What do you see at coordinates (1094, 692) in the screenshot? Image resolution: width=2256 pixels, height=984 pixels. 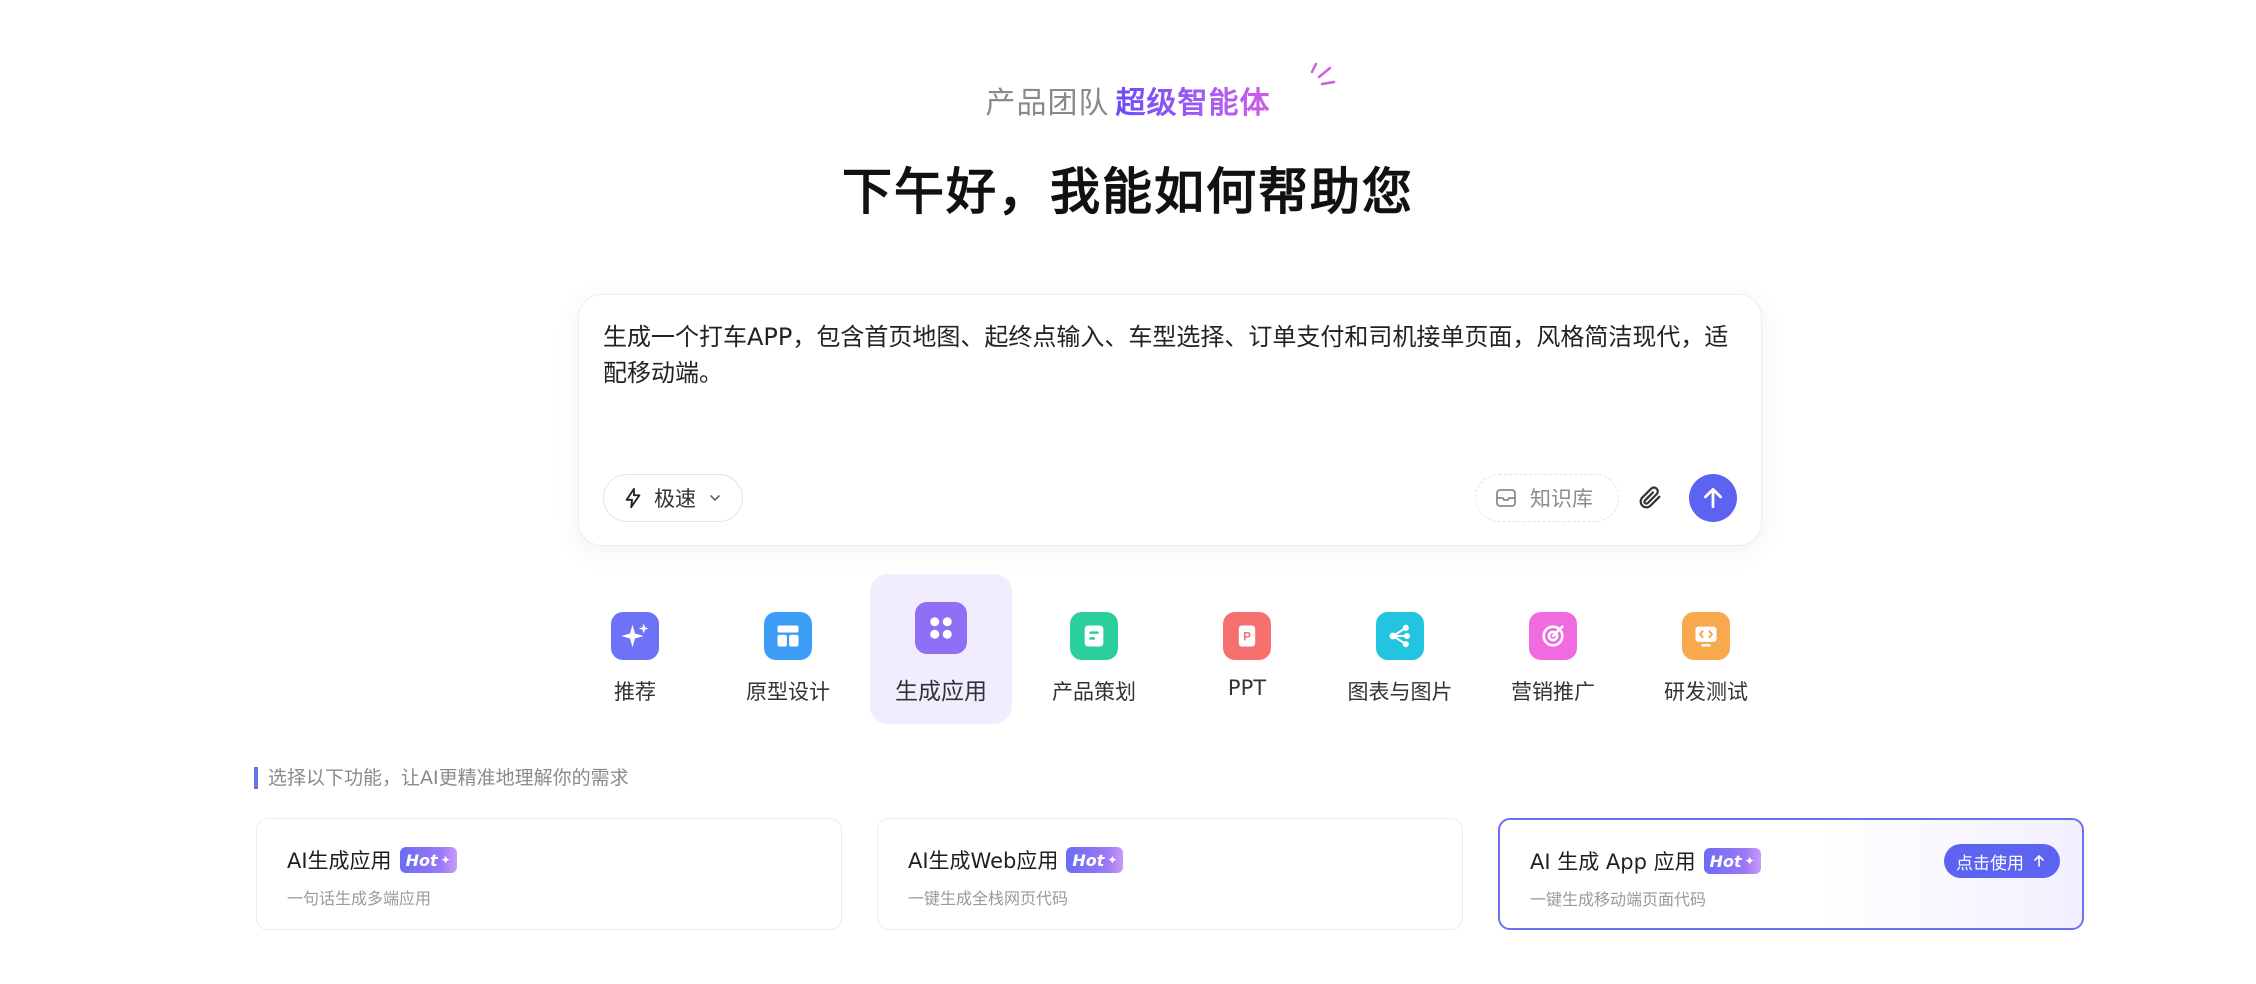 I see `tab-label: 产品策划` at bounding box center [1094, 692].